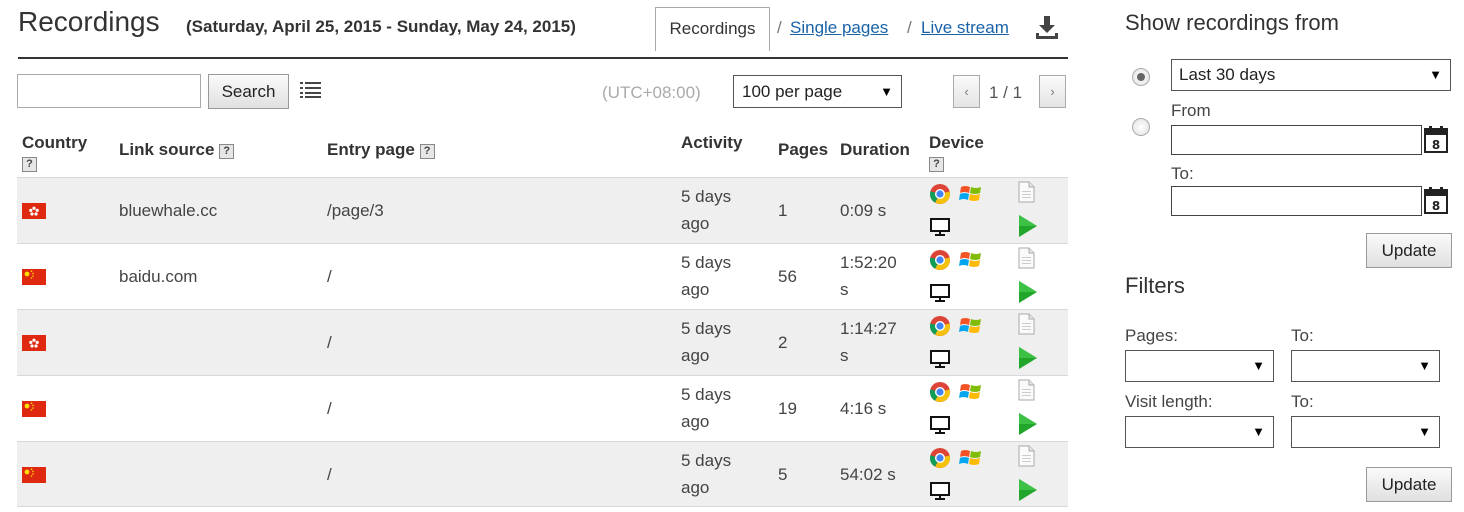 The height and width of the screenshot is (512, 1464). What do you see at coordinates (542, 276) in the screenshot?
I see `table-row: baidu.com / 5 days ago 56 1:52:20 s` at bounding box center [542, 276].